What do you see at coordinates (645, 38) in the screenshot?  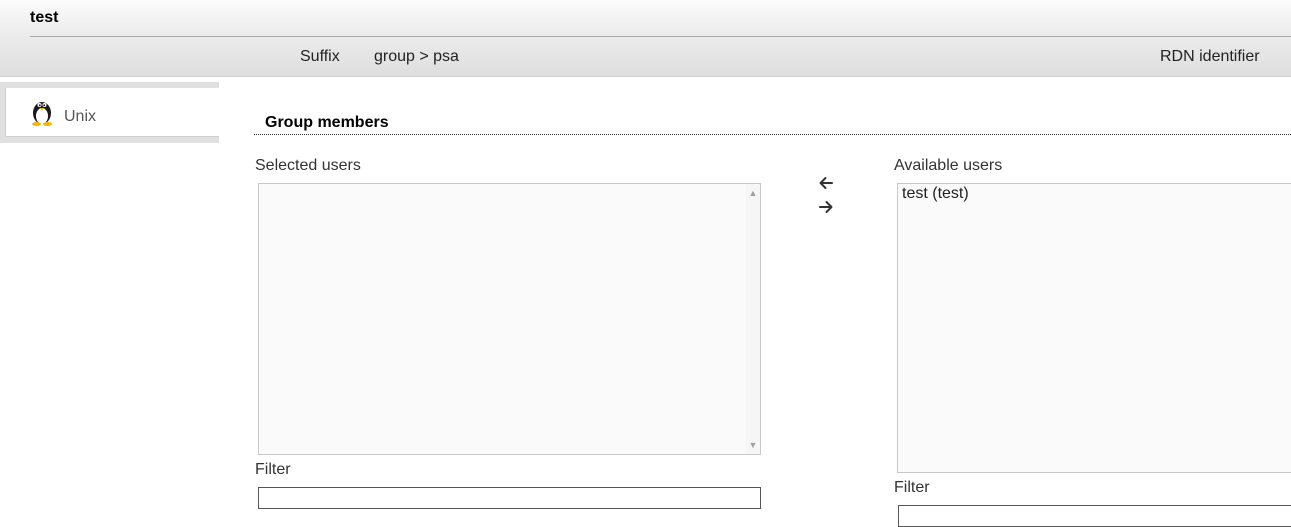 I see `entry-header: test Suffix group > psa RDN identifier` at bounding box center [645, 38].